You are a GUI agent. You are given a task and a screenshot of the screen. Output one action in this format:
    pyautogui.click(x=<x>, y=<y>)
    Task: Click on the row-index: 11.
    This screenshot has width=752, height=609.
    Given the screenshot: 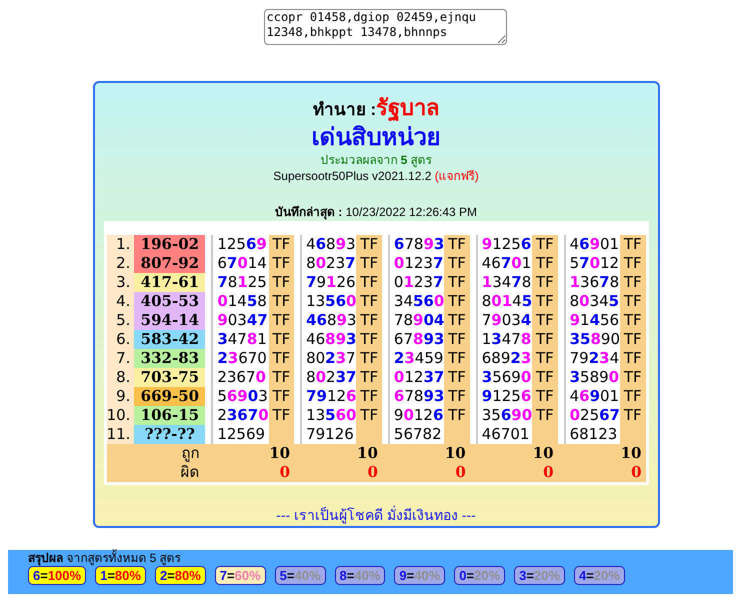 What is the action you would take?
    pyautogui.click(x=120, y=434)
    